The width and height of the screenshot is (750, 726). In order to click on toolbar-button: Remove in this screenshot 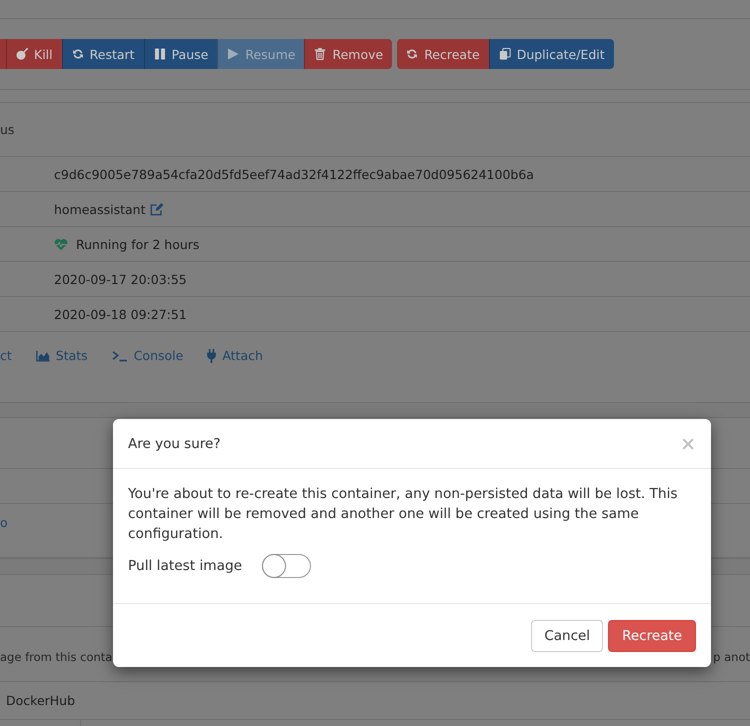, I will do `click(348, 54)`.